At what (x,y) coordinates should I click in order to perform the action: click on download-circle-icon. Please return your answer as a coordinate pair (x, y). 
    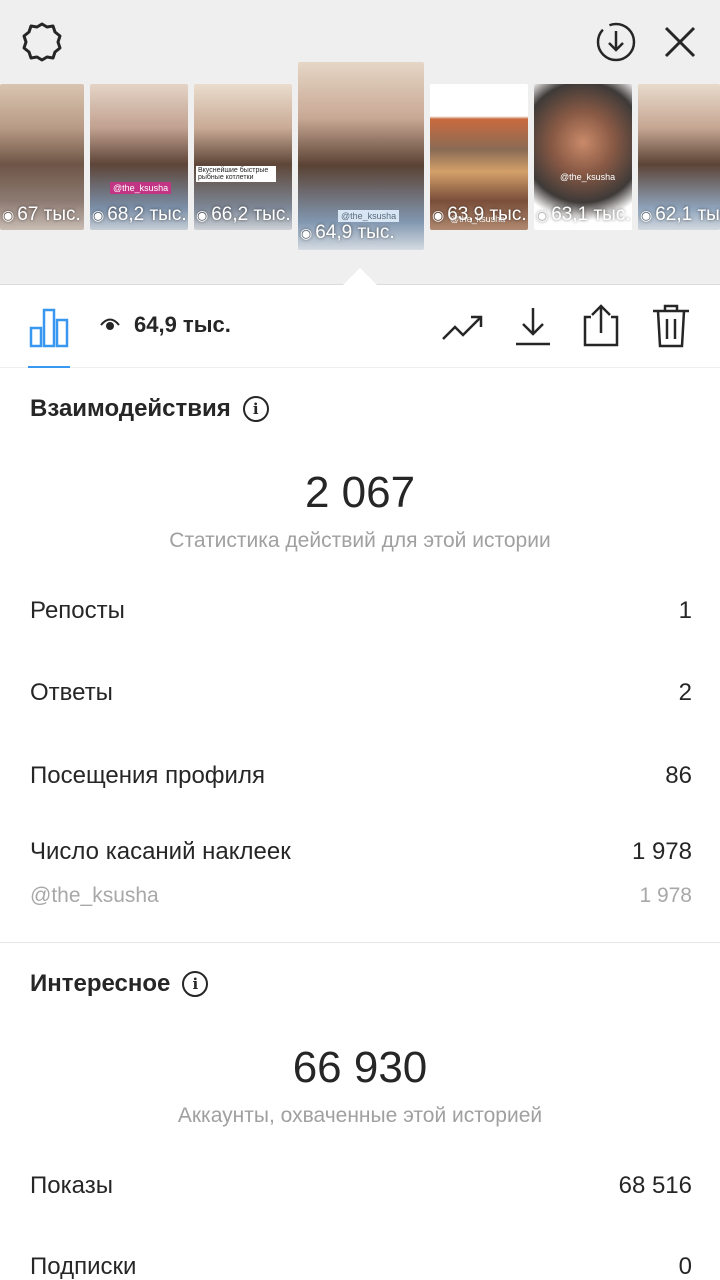
    Looking at the image, I should click on (616, 42).